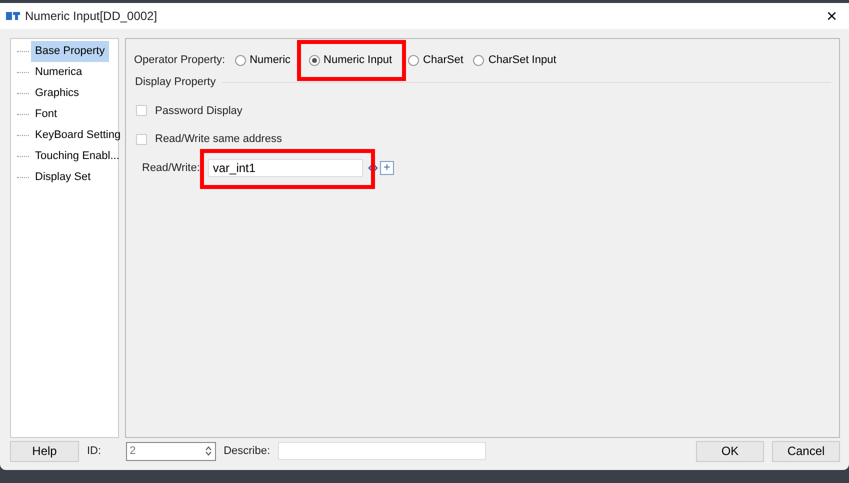 This screenshot has height=483, width=849. What do you see at coordinates (13, 16) in the screenshot?
I see `app-icon` at bounding box center [13, 16].